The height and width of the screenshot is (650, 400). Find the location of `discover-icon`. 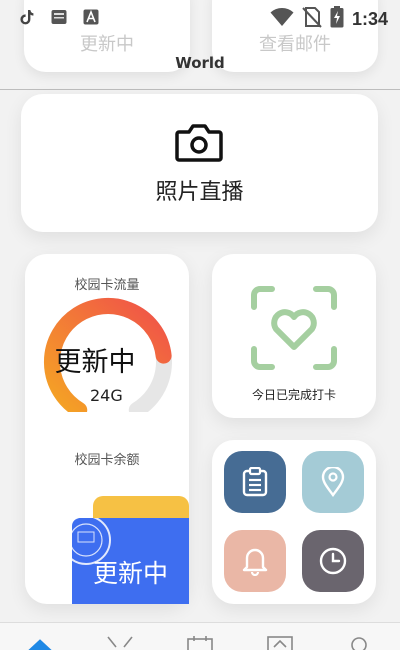

discover-icon is located at coordinates (120, 642).